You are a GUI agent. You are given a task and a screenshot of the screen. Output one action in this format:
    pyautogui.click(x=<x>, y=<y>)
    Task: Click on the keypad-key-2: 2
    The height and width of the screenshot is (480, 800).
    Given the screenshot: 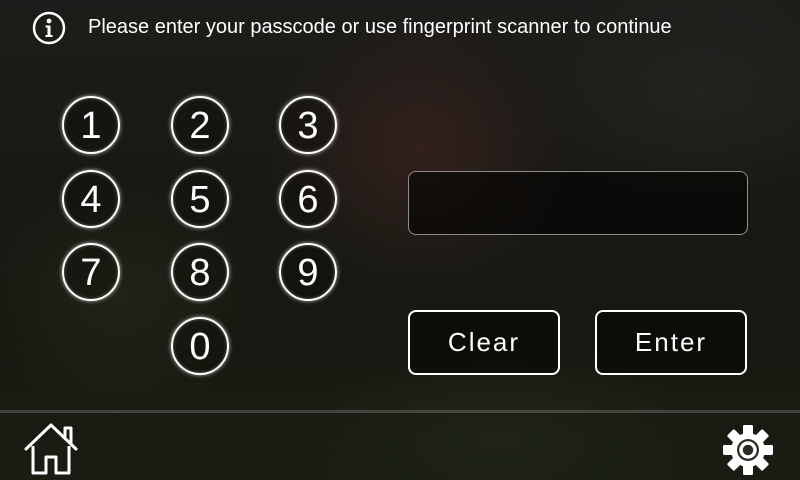 What is the action you would take?
    pyautogui.click(x=200, y=125)
    